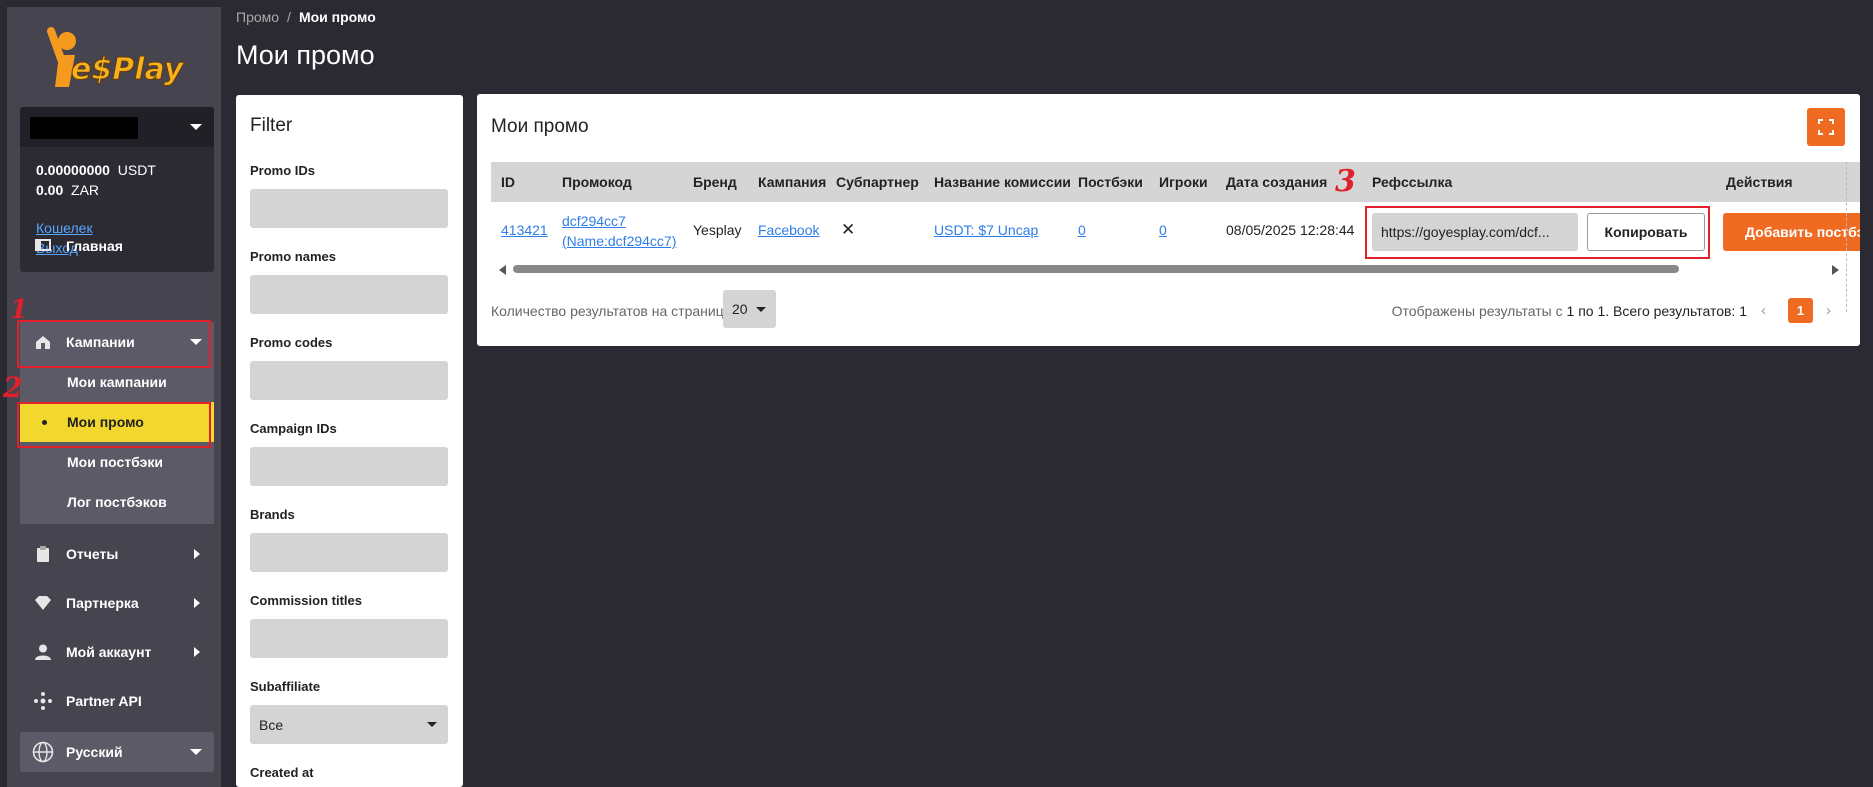 This screenshot has height=787, width=1873. What do you see at coordinates (349, 724) in the screenshot?
I see `subaffiliate-select: Все` at bounding box center [349, 724].